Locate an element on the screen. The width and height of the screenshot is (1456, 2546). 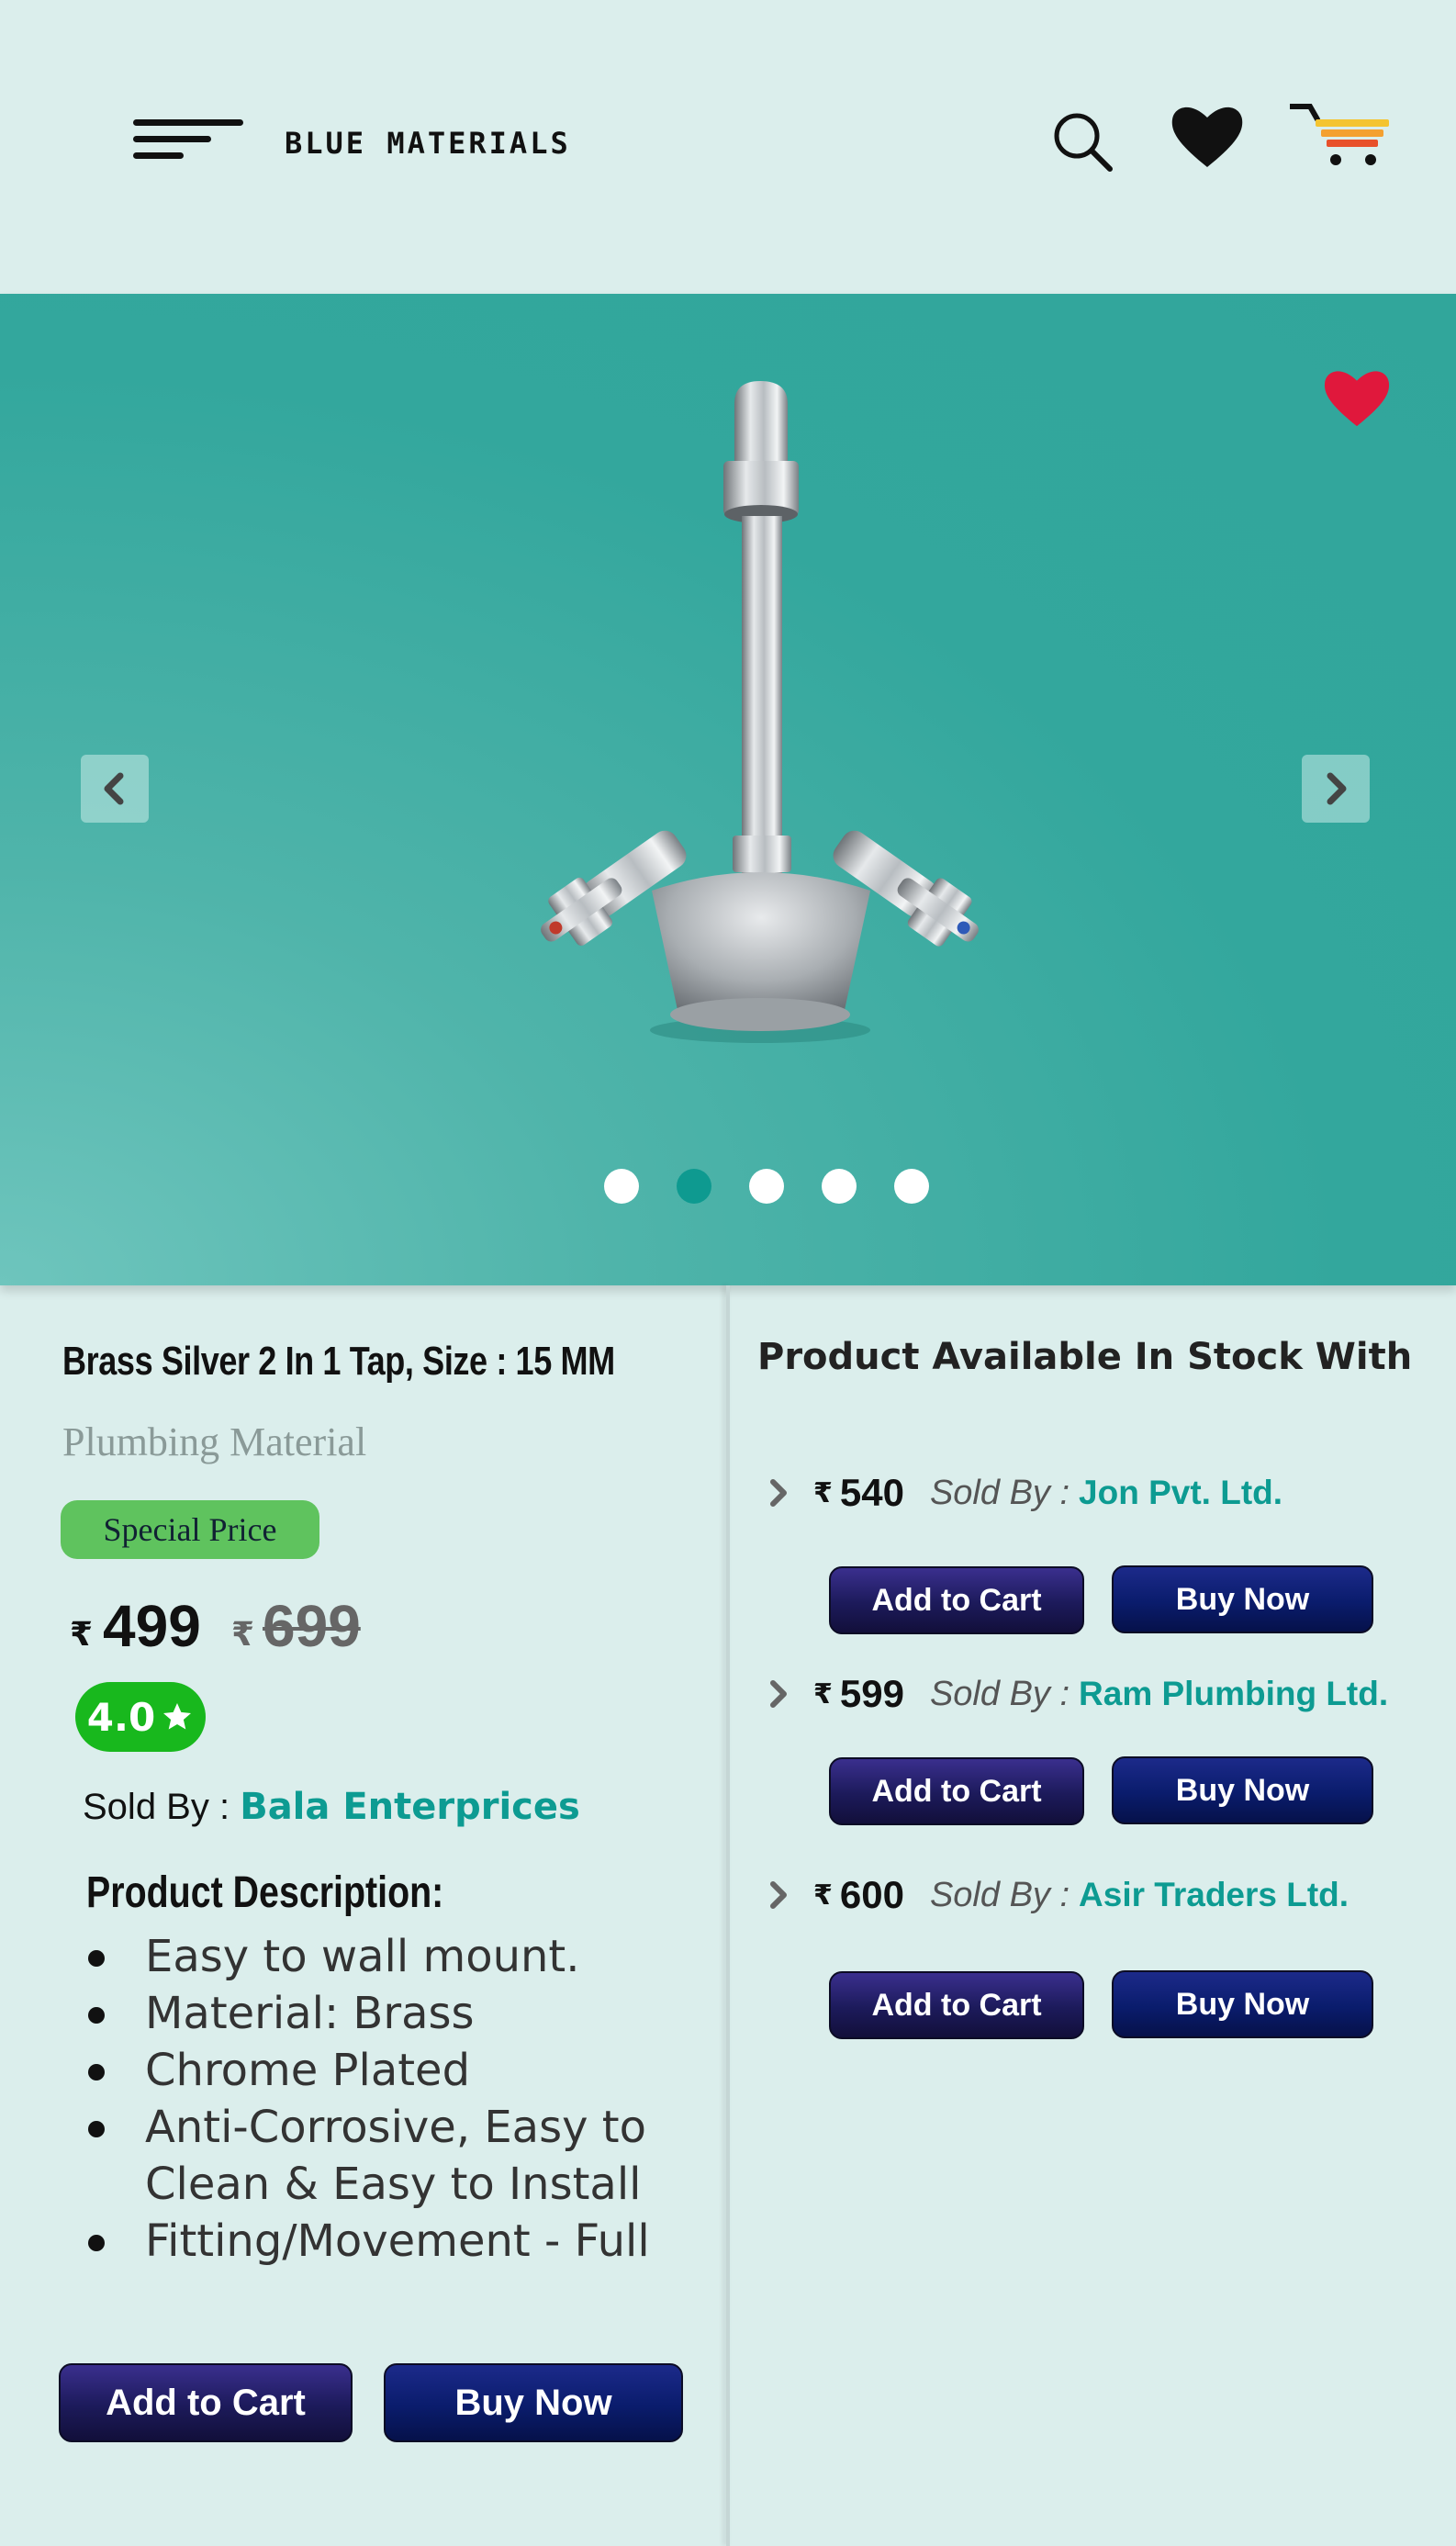
old-currency-symbol: ₹ is located at coordinates (243, 1635).